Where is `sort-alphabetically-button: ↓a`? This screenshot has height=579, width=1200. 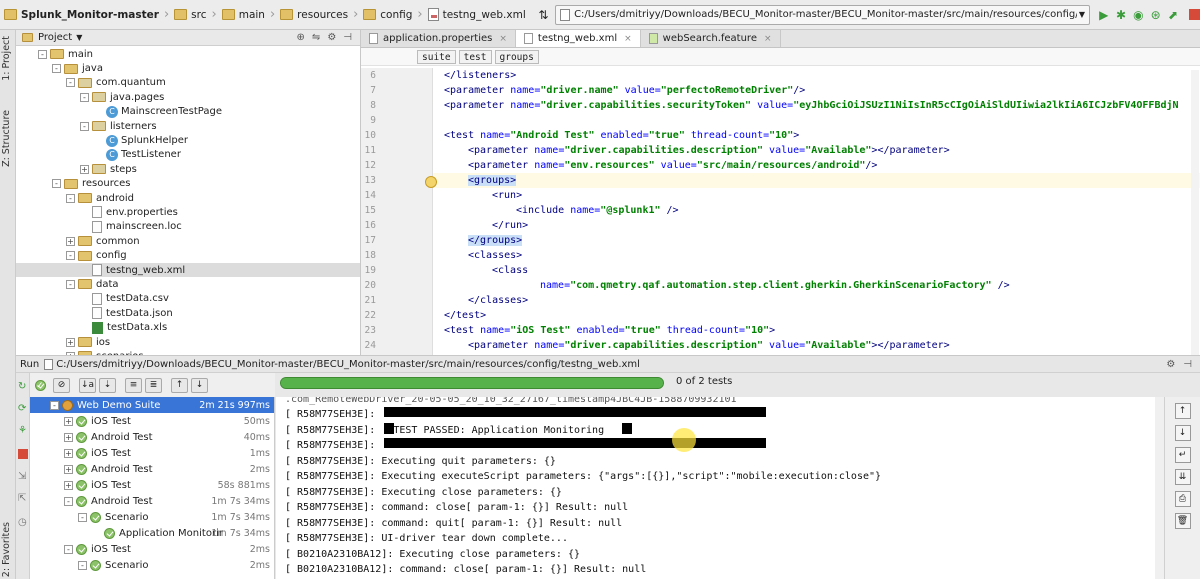 sort-alphabetically-button: ↓a is located at coordinates (87, 385).